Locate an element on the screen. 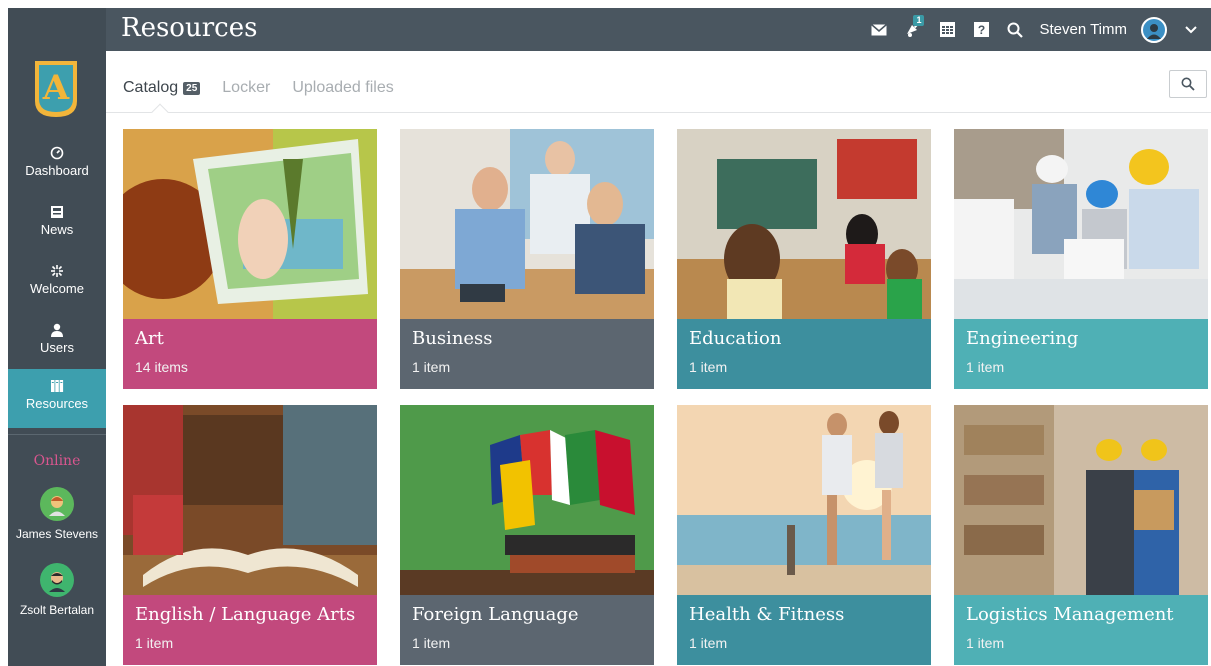  category-footer: Health & Fitness 1 item is located at coordinates (804, 630).